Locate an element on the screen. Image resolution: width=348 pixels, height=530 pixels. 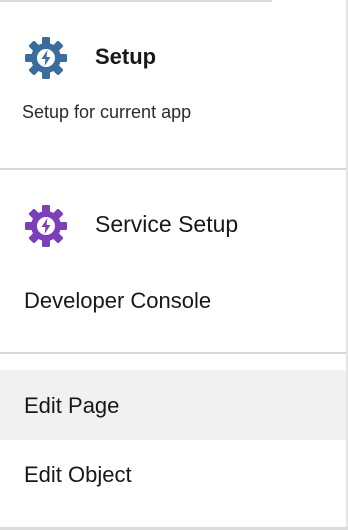
setup-gear-icon is located at coordinates (46, 58).